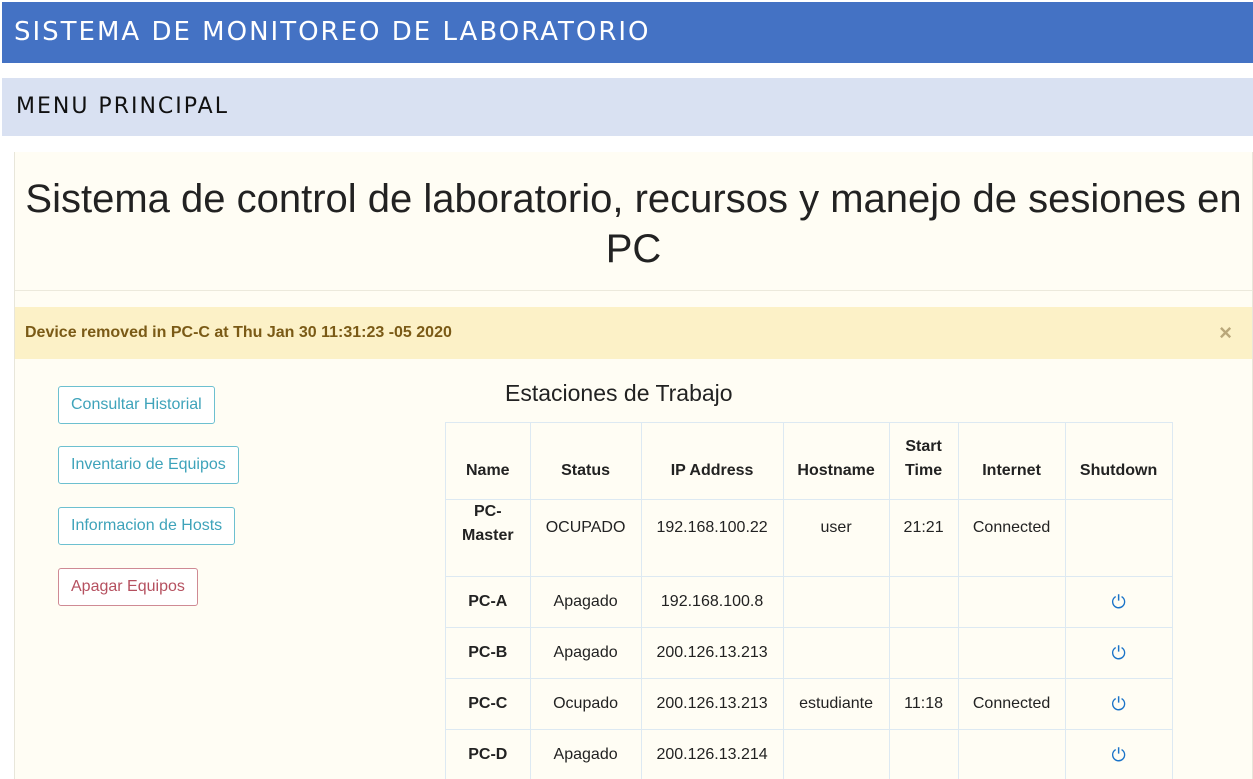 The width and height of the screenshot is (1253, 779). What do you see at coordinates (923, 704) in the screenshot?
I see `cell-start-time: 11:18` at bounding box center [923, 704].